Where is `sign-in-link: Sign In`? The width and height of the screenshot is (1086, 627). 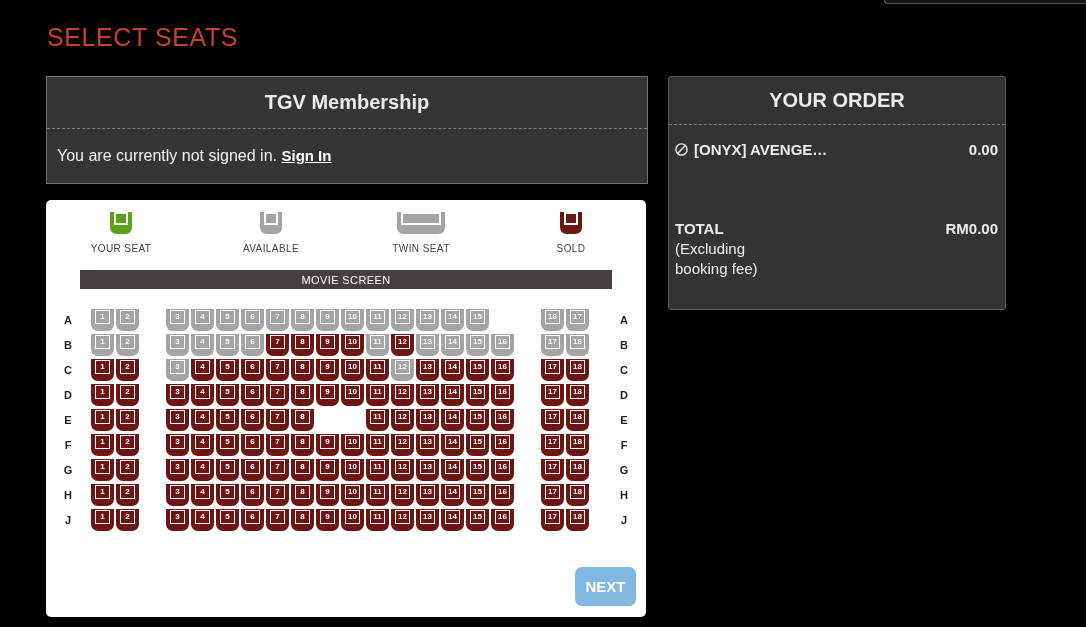 sign-in-link: Sign In is located at coordinates (306, 155).